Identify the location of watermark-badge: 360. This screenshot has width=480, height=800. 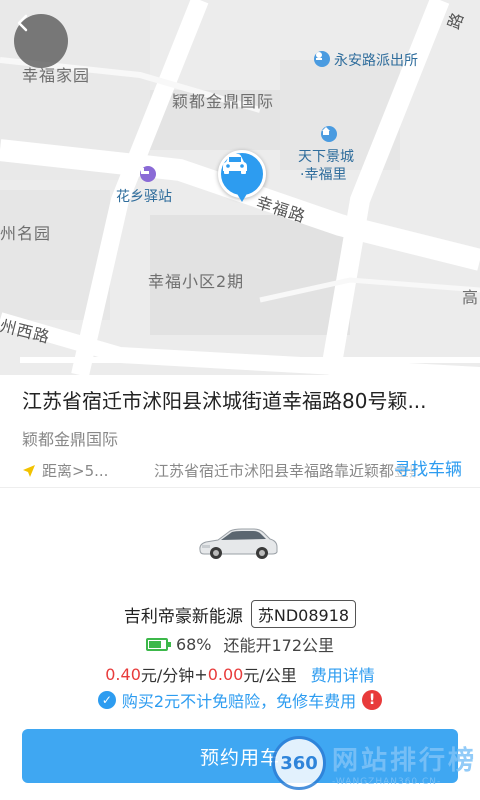
(299, 763).